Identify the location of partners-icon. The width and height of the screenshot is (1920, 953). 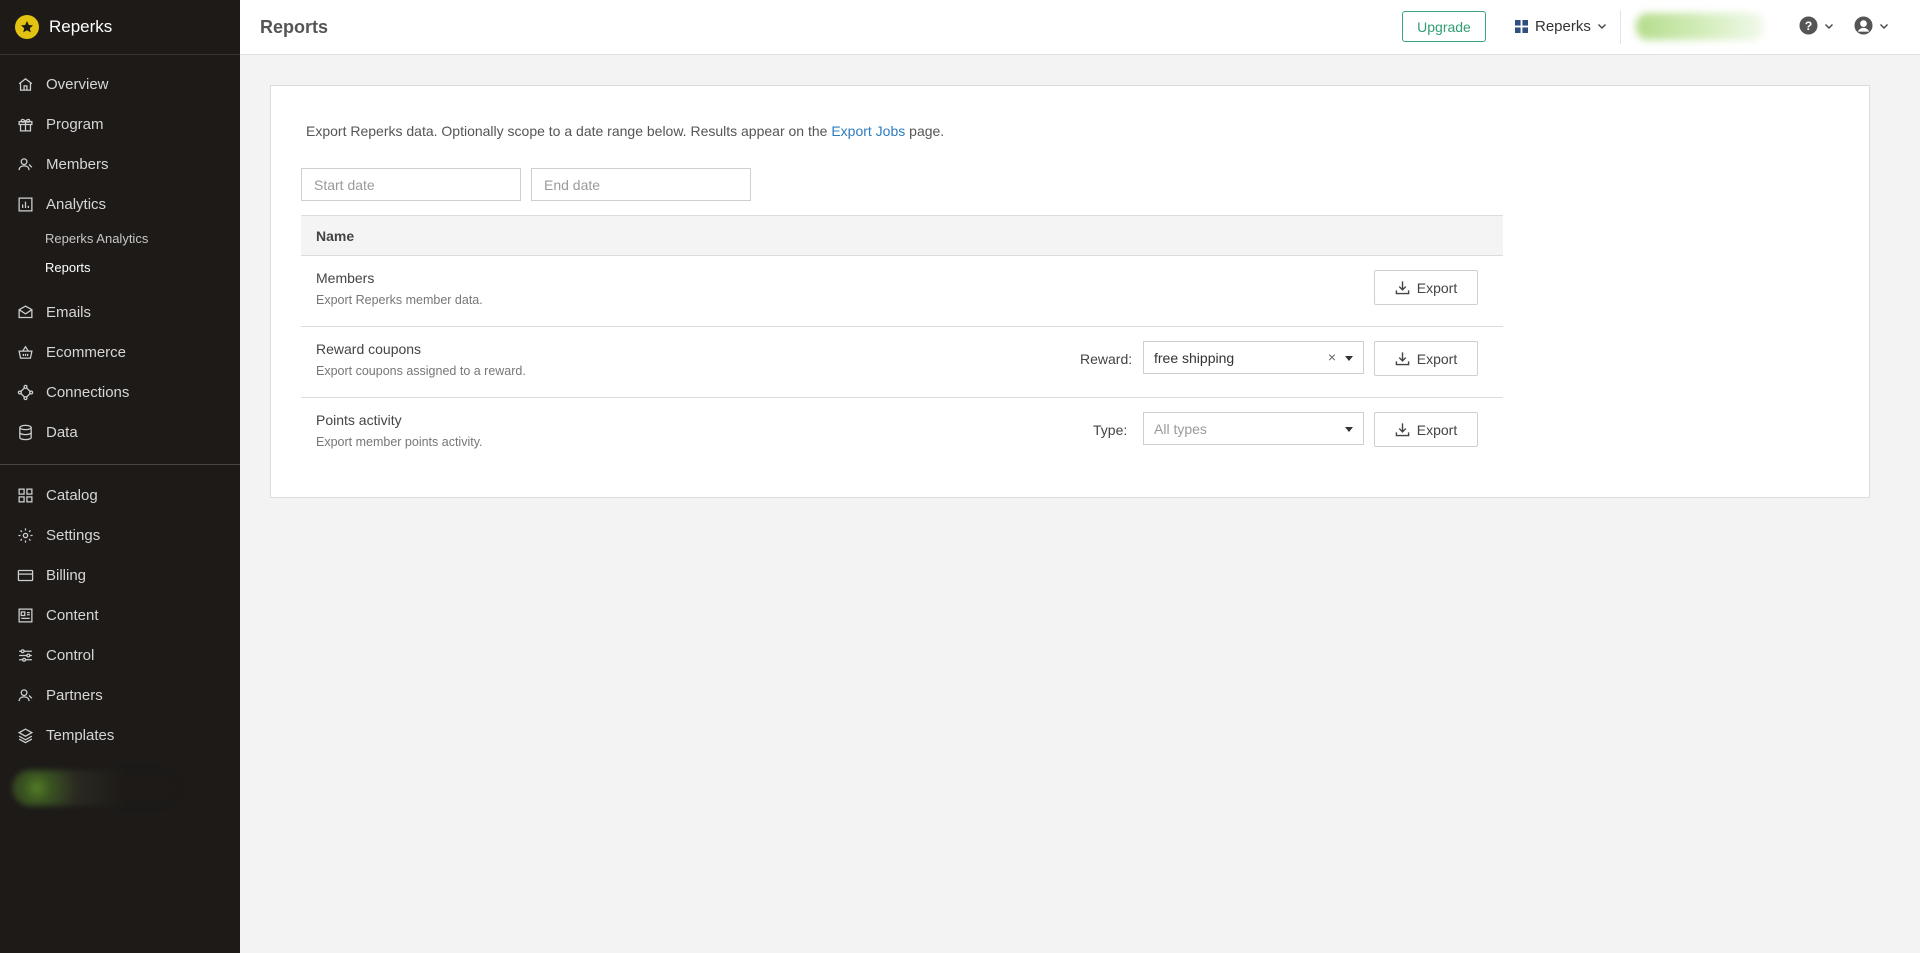
(25, 694).